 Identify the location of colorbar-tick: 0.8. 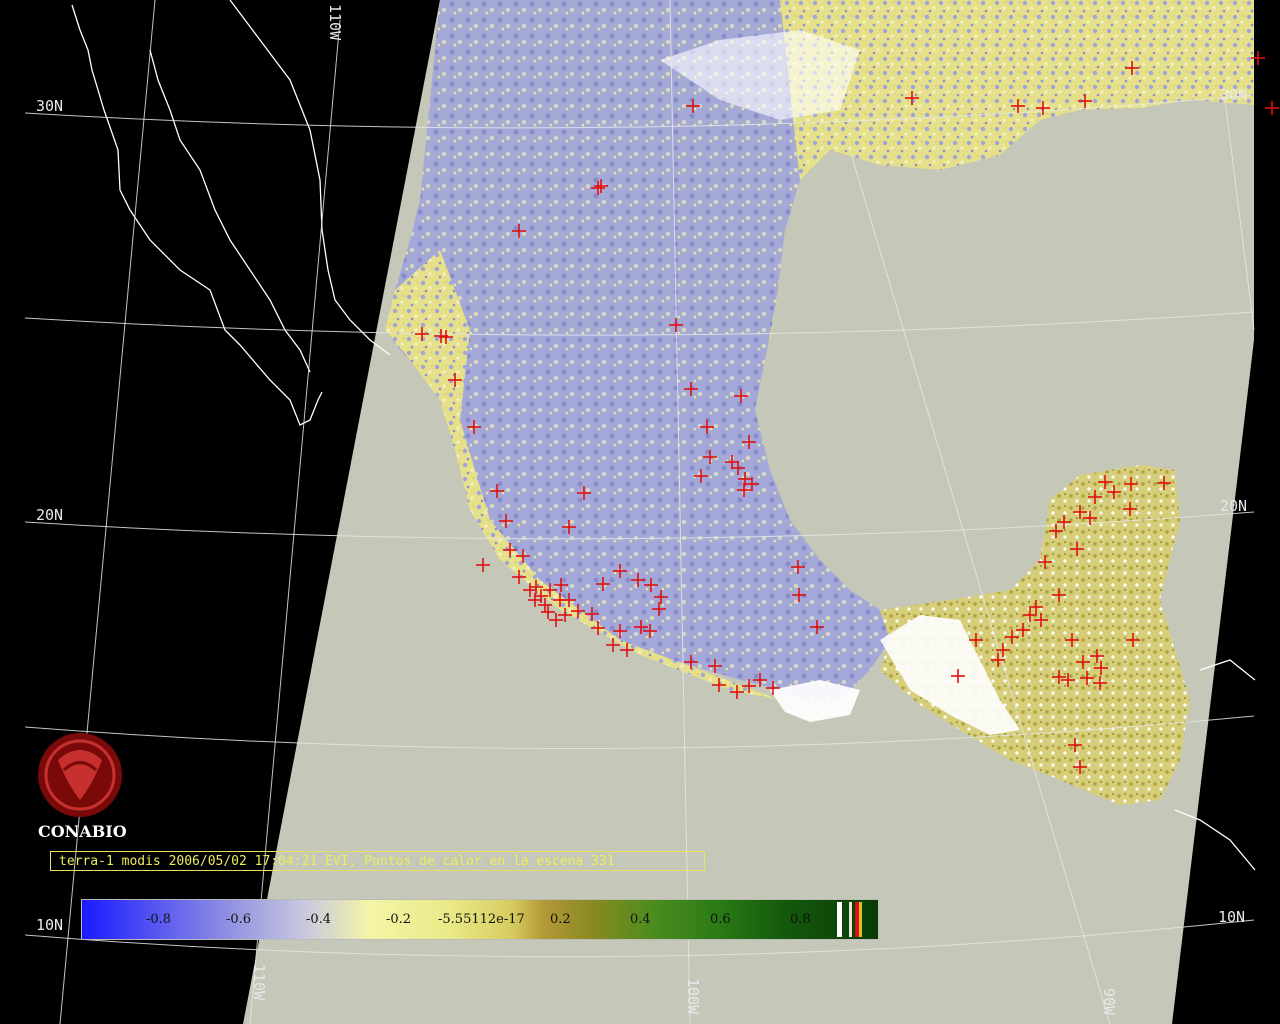
(800, 919).